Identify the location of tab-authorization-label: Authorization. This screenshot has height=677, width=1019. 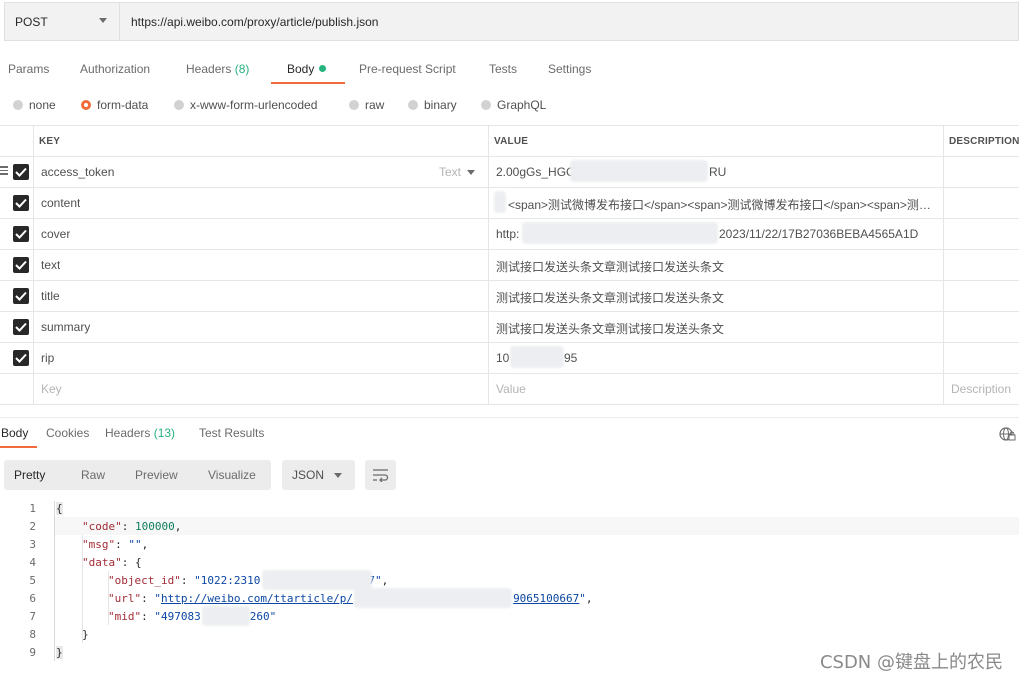
(115, 69).